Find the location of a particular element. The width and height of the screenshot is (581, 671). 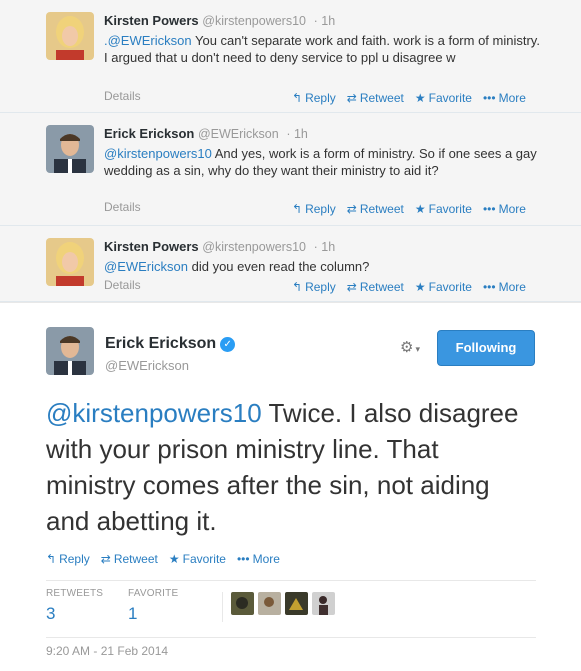

favorites-label: FAVORITE is located at coordinates (153, 593).